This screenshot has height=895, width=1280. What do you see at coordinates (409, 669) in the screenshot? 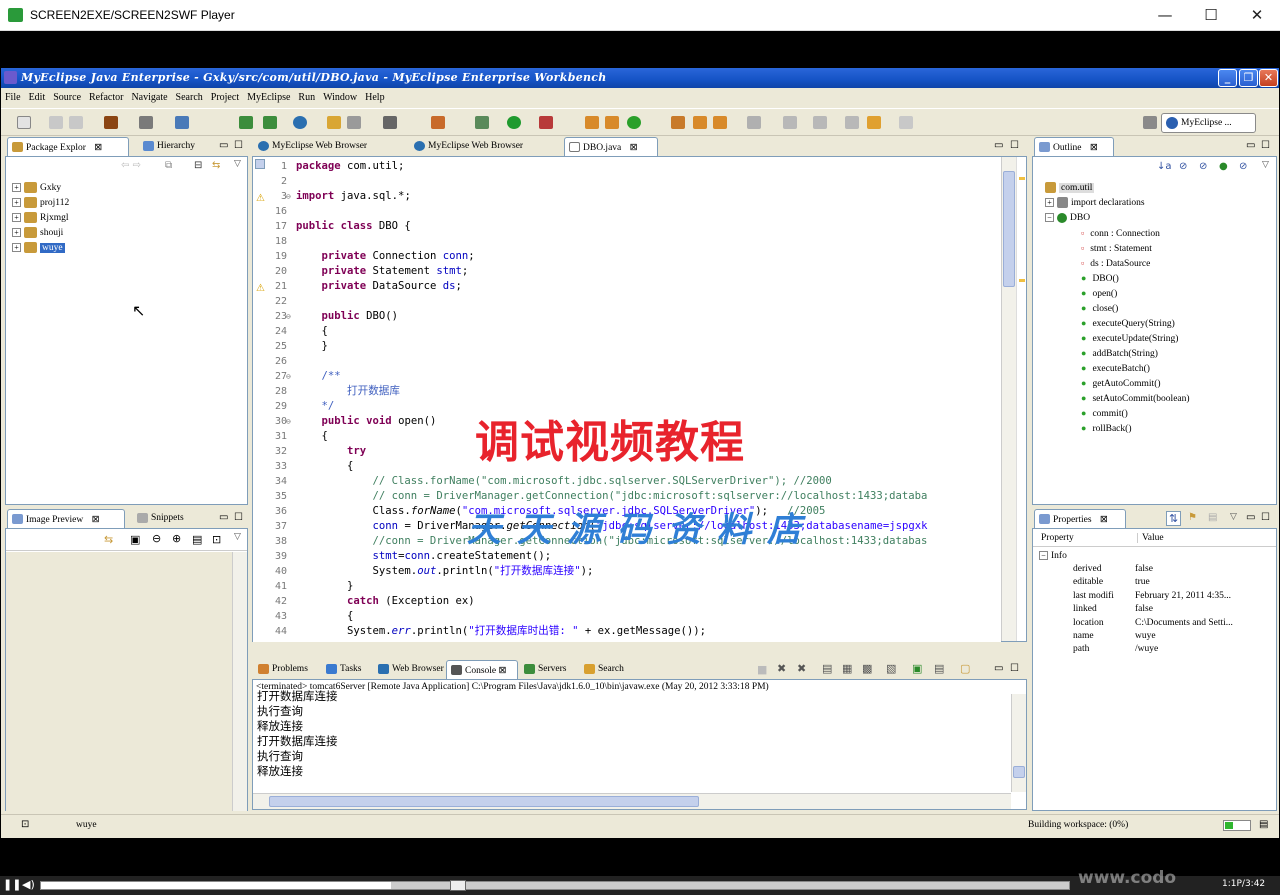
I see `tab-web-browser: Web Browser` at bounding box center [409, 669].